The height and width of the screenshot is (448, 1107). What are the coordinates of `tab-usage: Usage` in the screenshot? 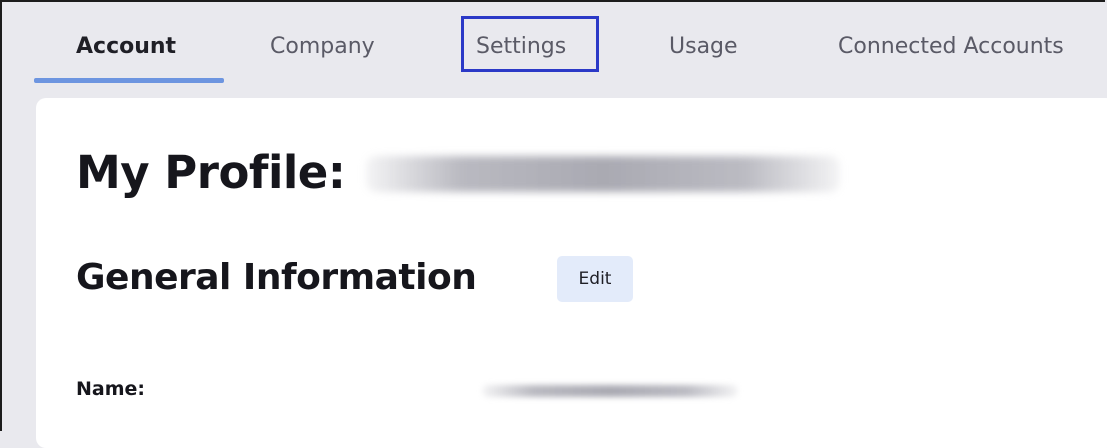 It's located at (703, 47).